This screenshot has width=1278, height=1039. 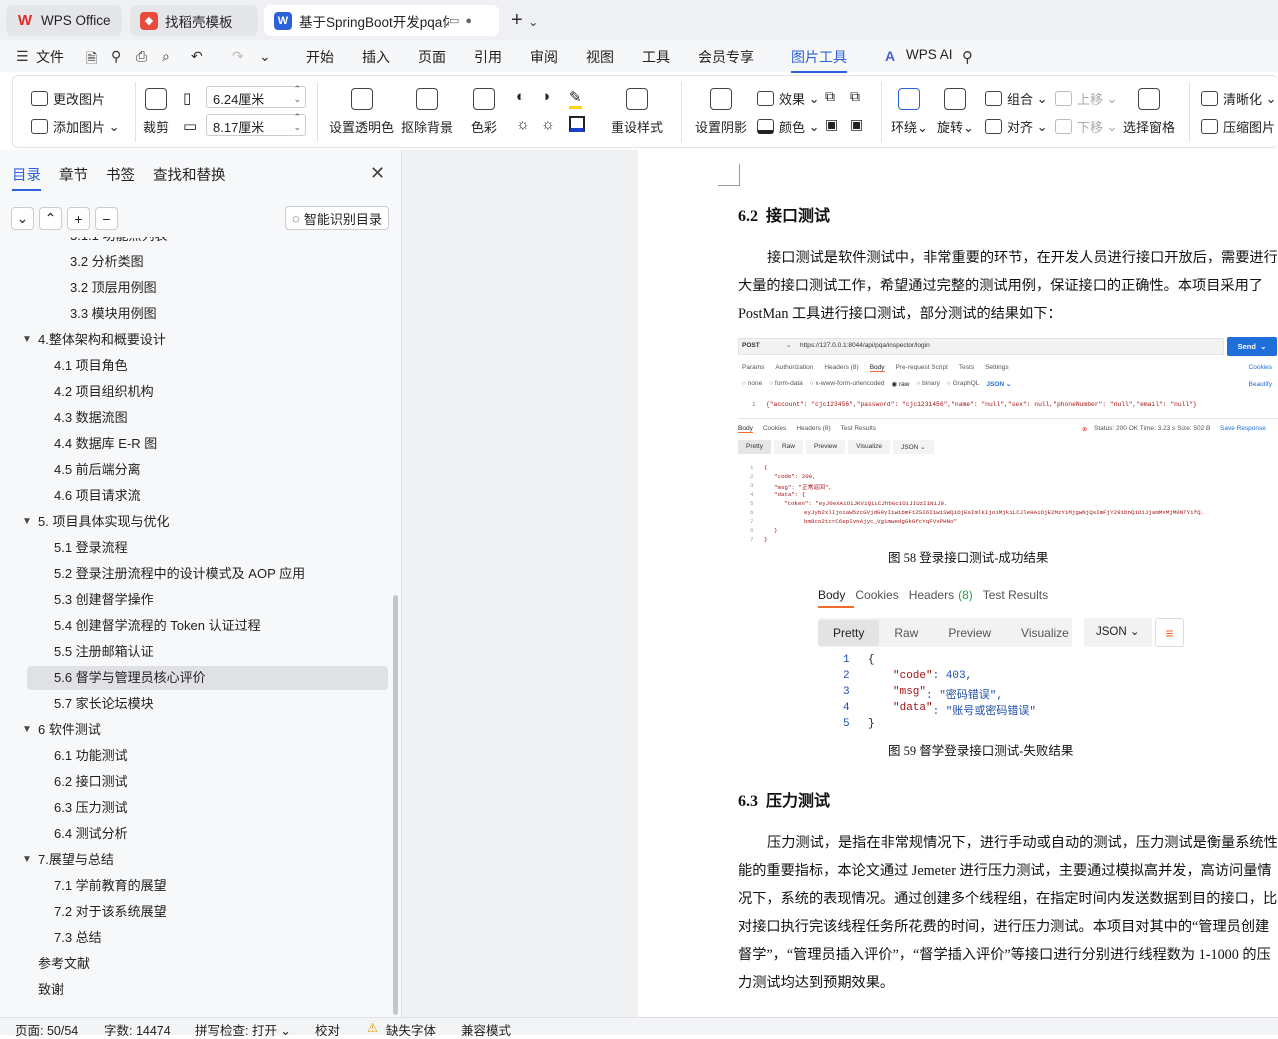 I want to click on toc-item: 3.2 顶层用例图, so click(x=113, y=288).